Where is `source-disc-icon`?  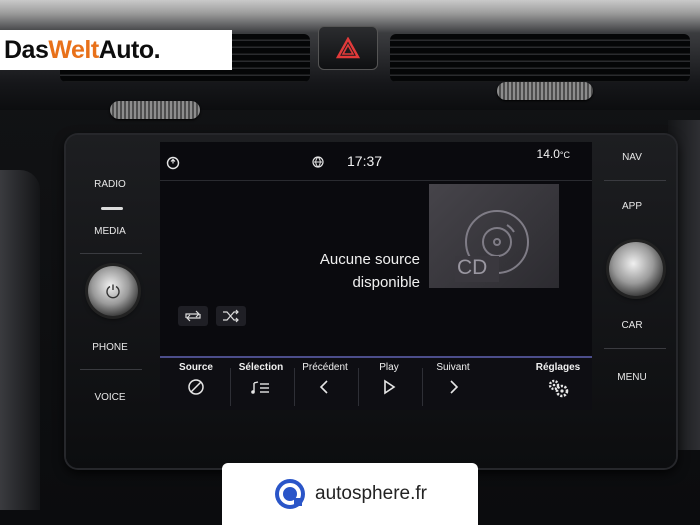
source-disc-icon is located at coordinates (196, 387).